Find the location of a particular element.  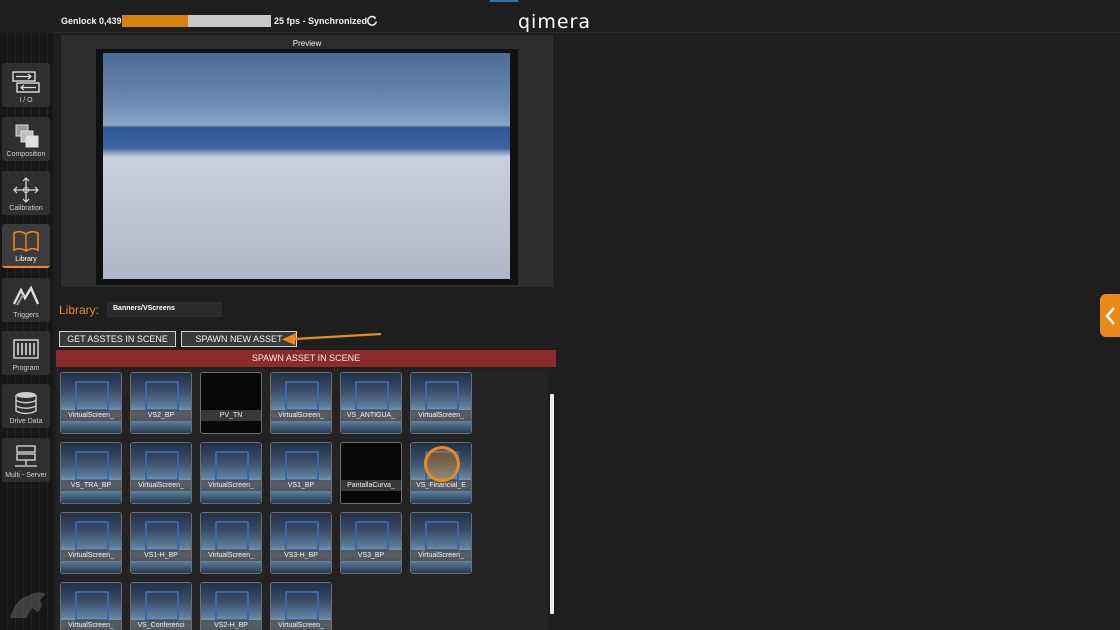

sidebar-item-label: Composition is located at coordinates (26, 154).